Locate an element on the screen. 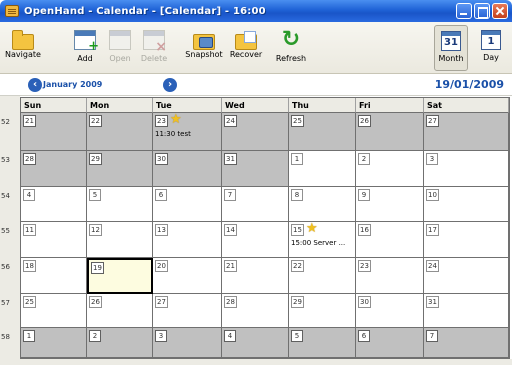  calendar-day-cell: 17 is located at coordinates (466, 240).